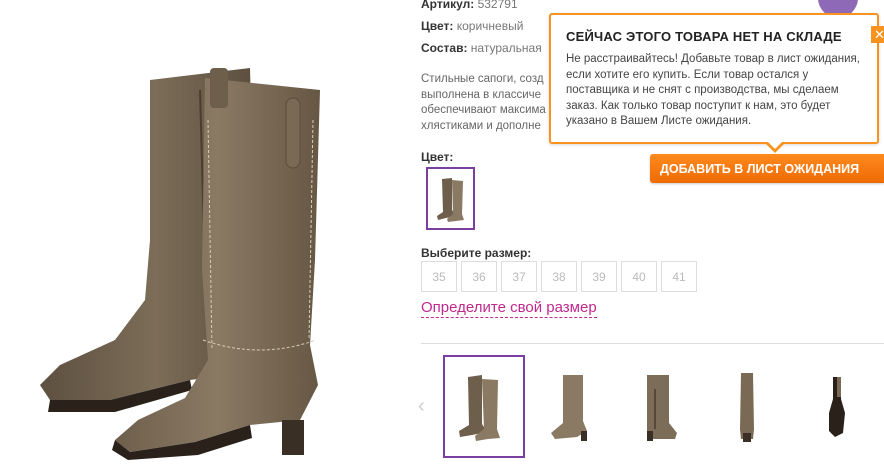  What do you see at coordinates (482, 79) in the screenshot?
I see `description-line: Стильные сапоги, созд` at bounding box center [482, 79].